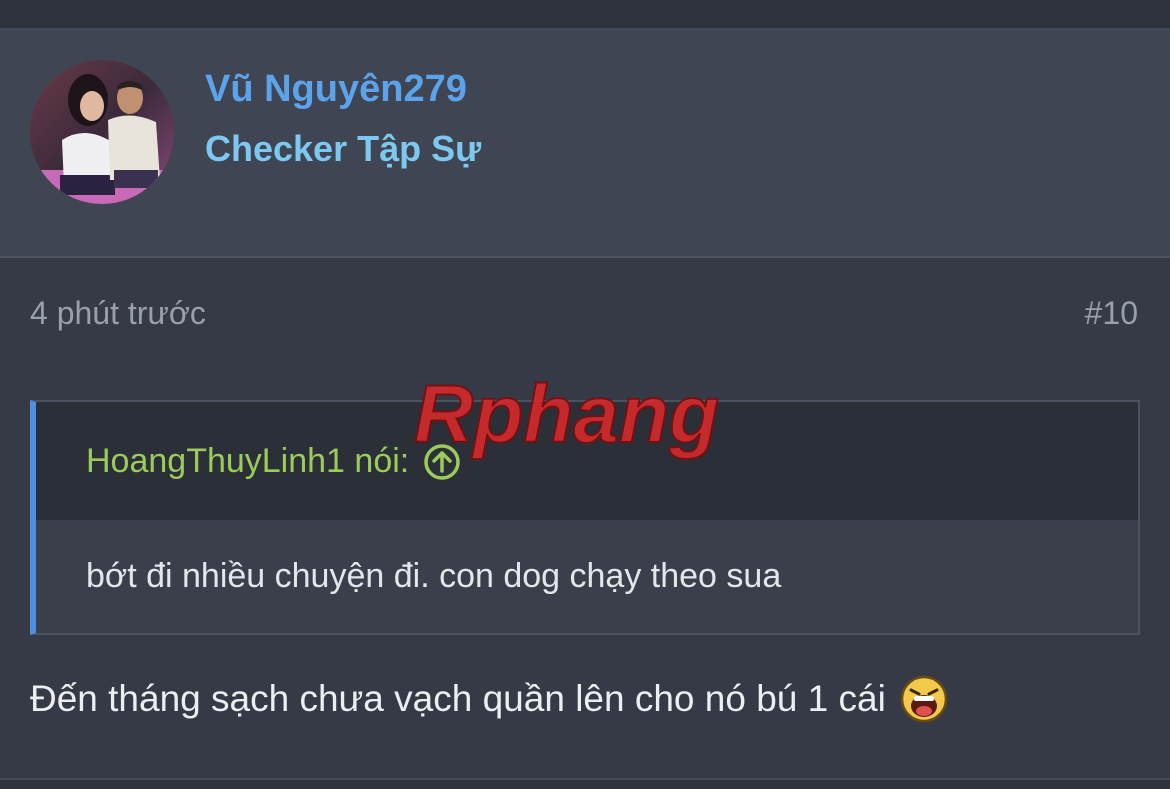 This screenshot has height=789, width=1170. I want to click on post-timestamp: 4 phút trước, so click(118, 313).